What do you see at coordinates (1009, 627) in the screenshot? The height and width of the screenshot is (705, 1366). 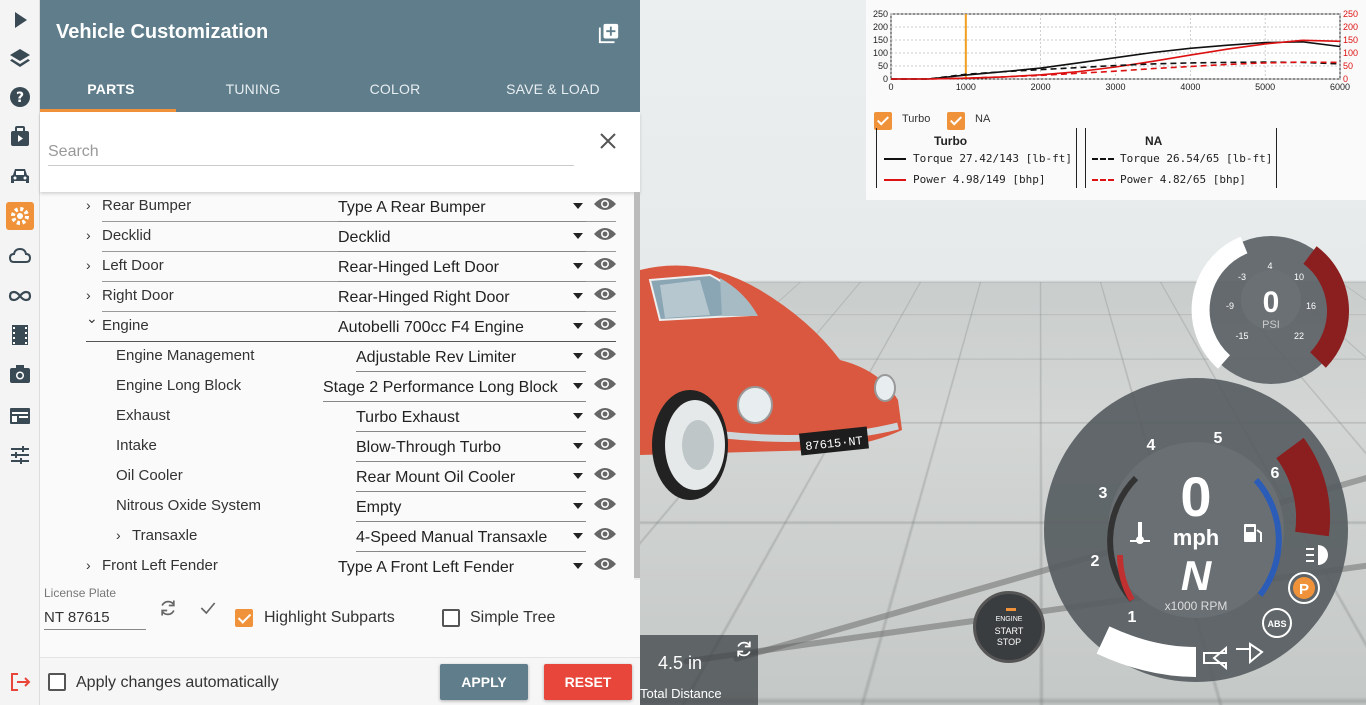 I see `engine-start-stop-button: ENGINE START STOP` at bounding box center [1009, 627].